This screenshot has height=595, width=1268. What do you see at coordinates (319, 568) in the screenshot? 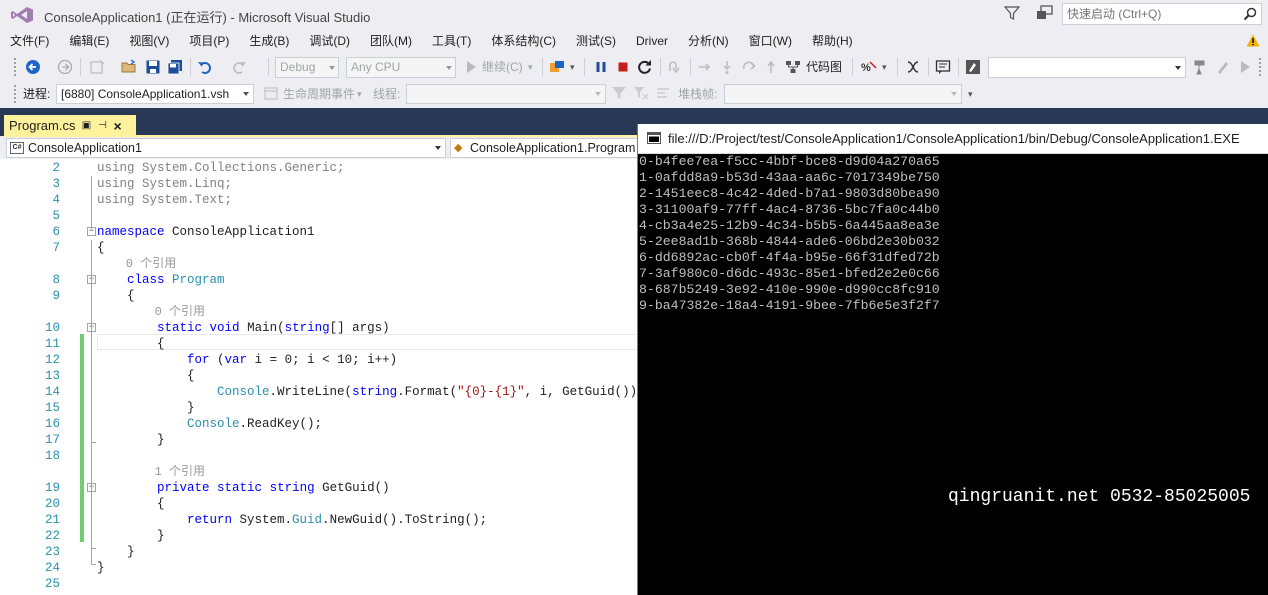
I see `code-line: 24}` at bounding box center [319, 568].